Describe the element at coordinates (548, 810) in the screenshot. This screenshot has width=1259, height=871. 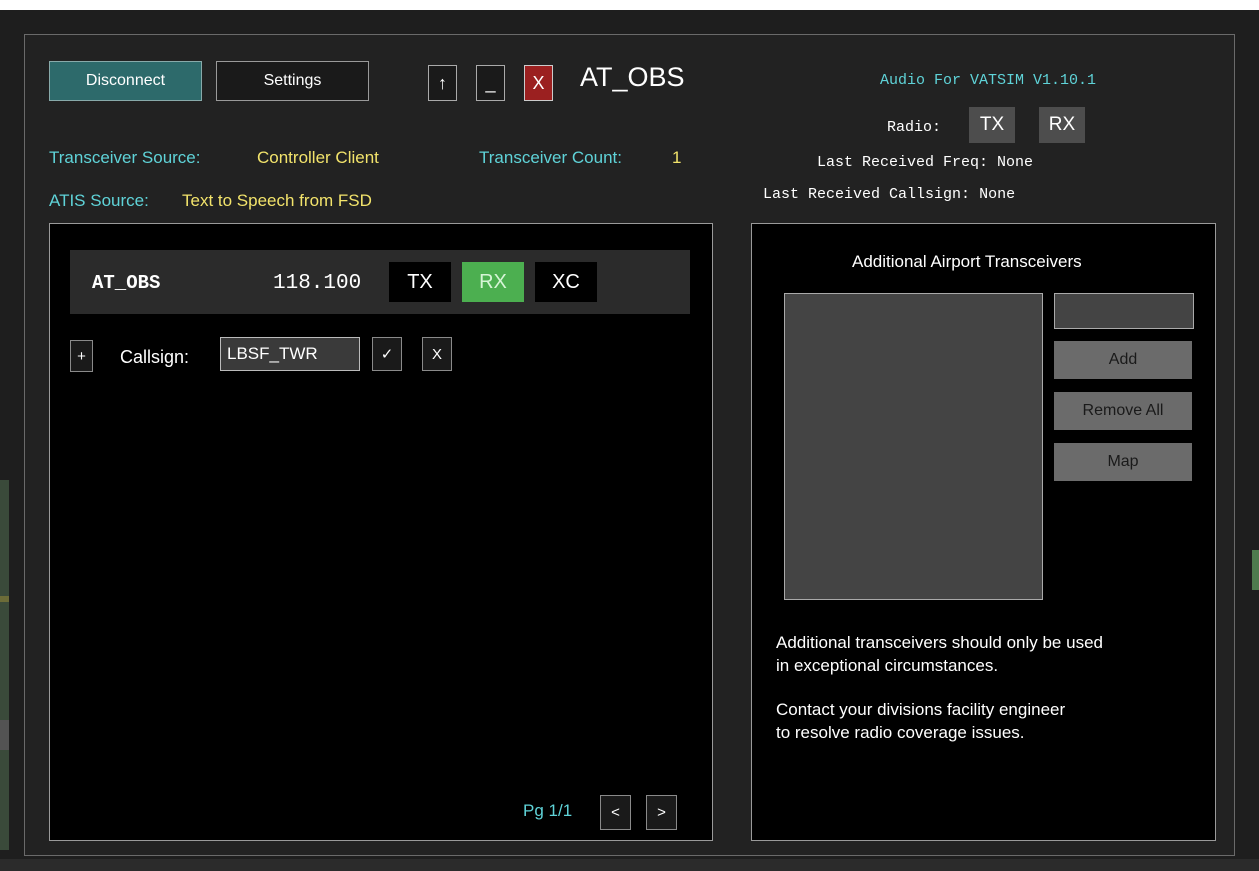
I see `page-indicator: Pg 1/1` at that location.